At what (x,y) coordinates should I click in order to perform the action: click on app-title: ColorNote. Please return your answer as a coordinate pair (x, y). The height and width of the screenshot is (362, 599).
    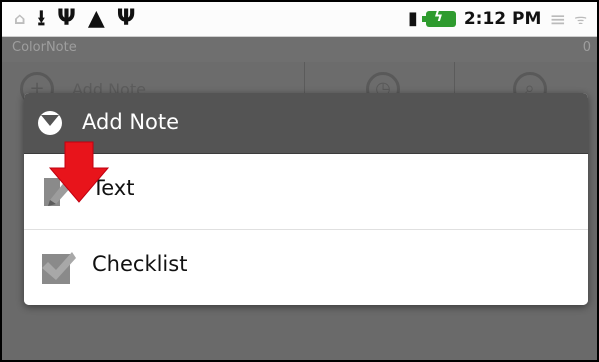
    Looking at the image, I should click on (44, 47).